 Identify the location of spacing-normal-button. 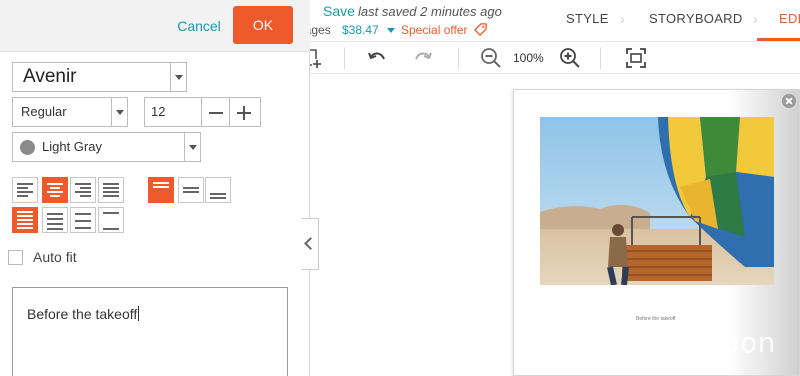
(55, 220).